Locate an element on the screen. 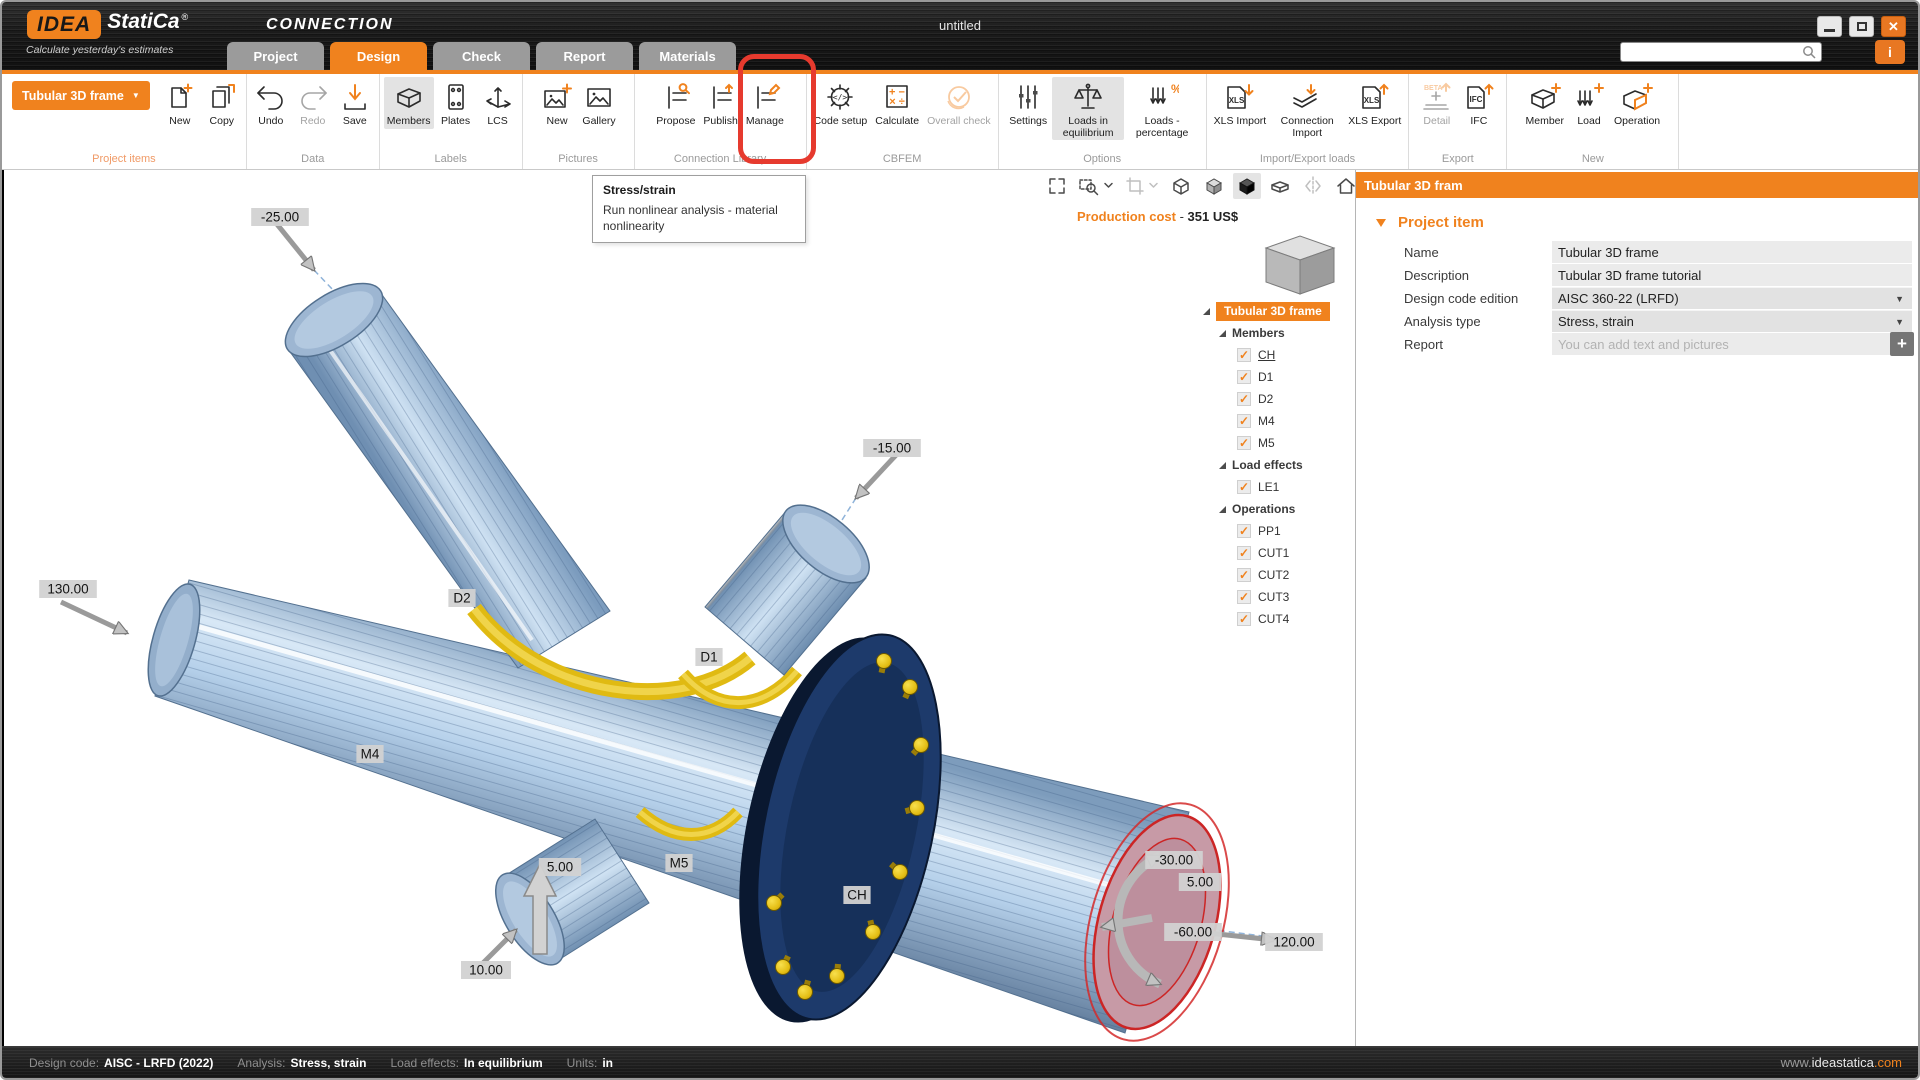  tab-project: Project is located at coordinates (275, 56).